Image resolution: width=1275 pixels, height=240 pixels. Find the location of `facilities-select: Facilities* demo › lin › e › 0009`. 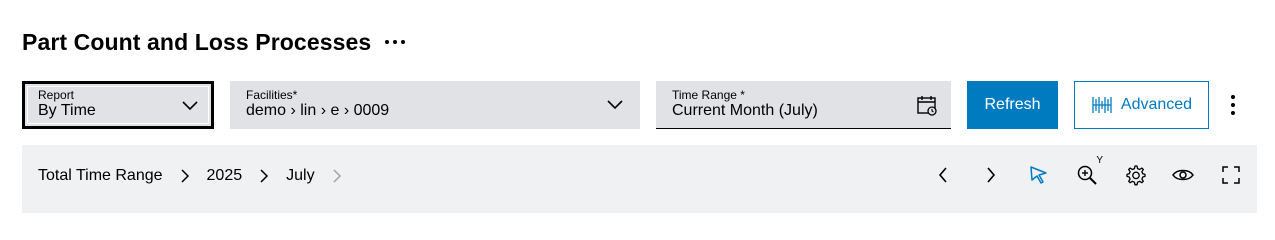

facilities-select: Facilities* demo › lin › e › 0009 is located at coordinates (435, 105).